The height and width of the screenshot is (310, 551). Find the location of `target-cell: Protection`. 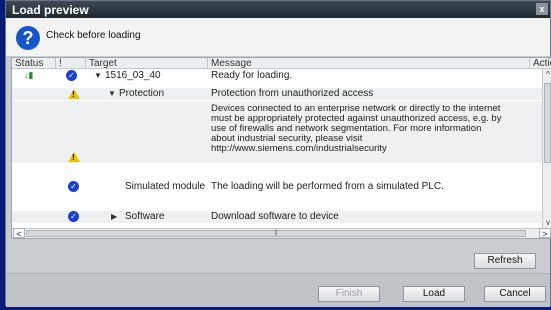

target-cell: Protection is located at coordinates (142, 93).